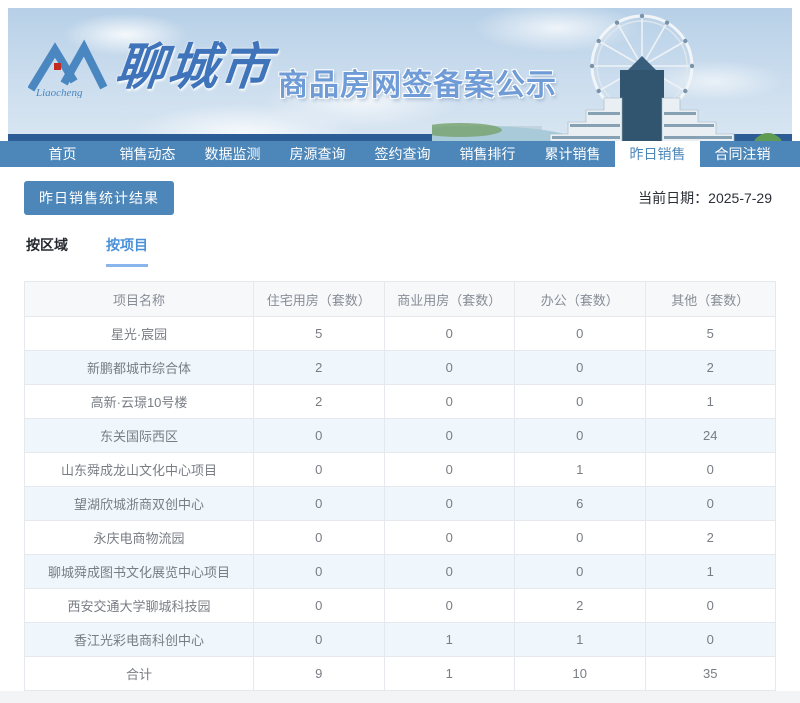  What do you see at coordinates (642, 98) in the screenshot?
I see `city-building-illustration` at bounding box center [642, 98].